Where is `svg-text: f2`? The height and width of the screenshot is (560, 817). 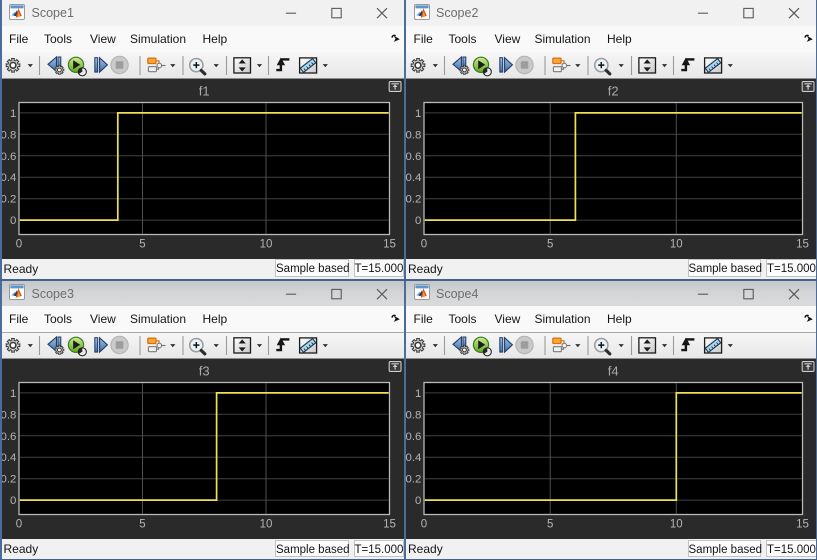 svg-text: f2 is located at coordinates (612, 90).